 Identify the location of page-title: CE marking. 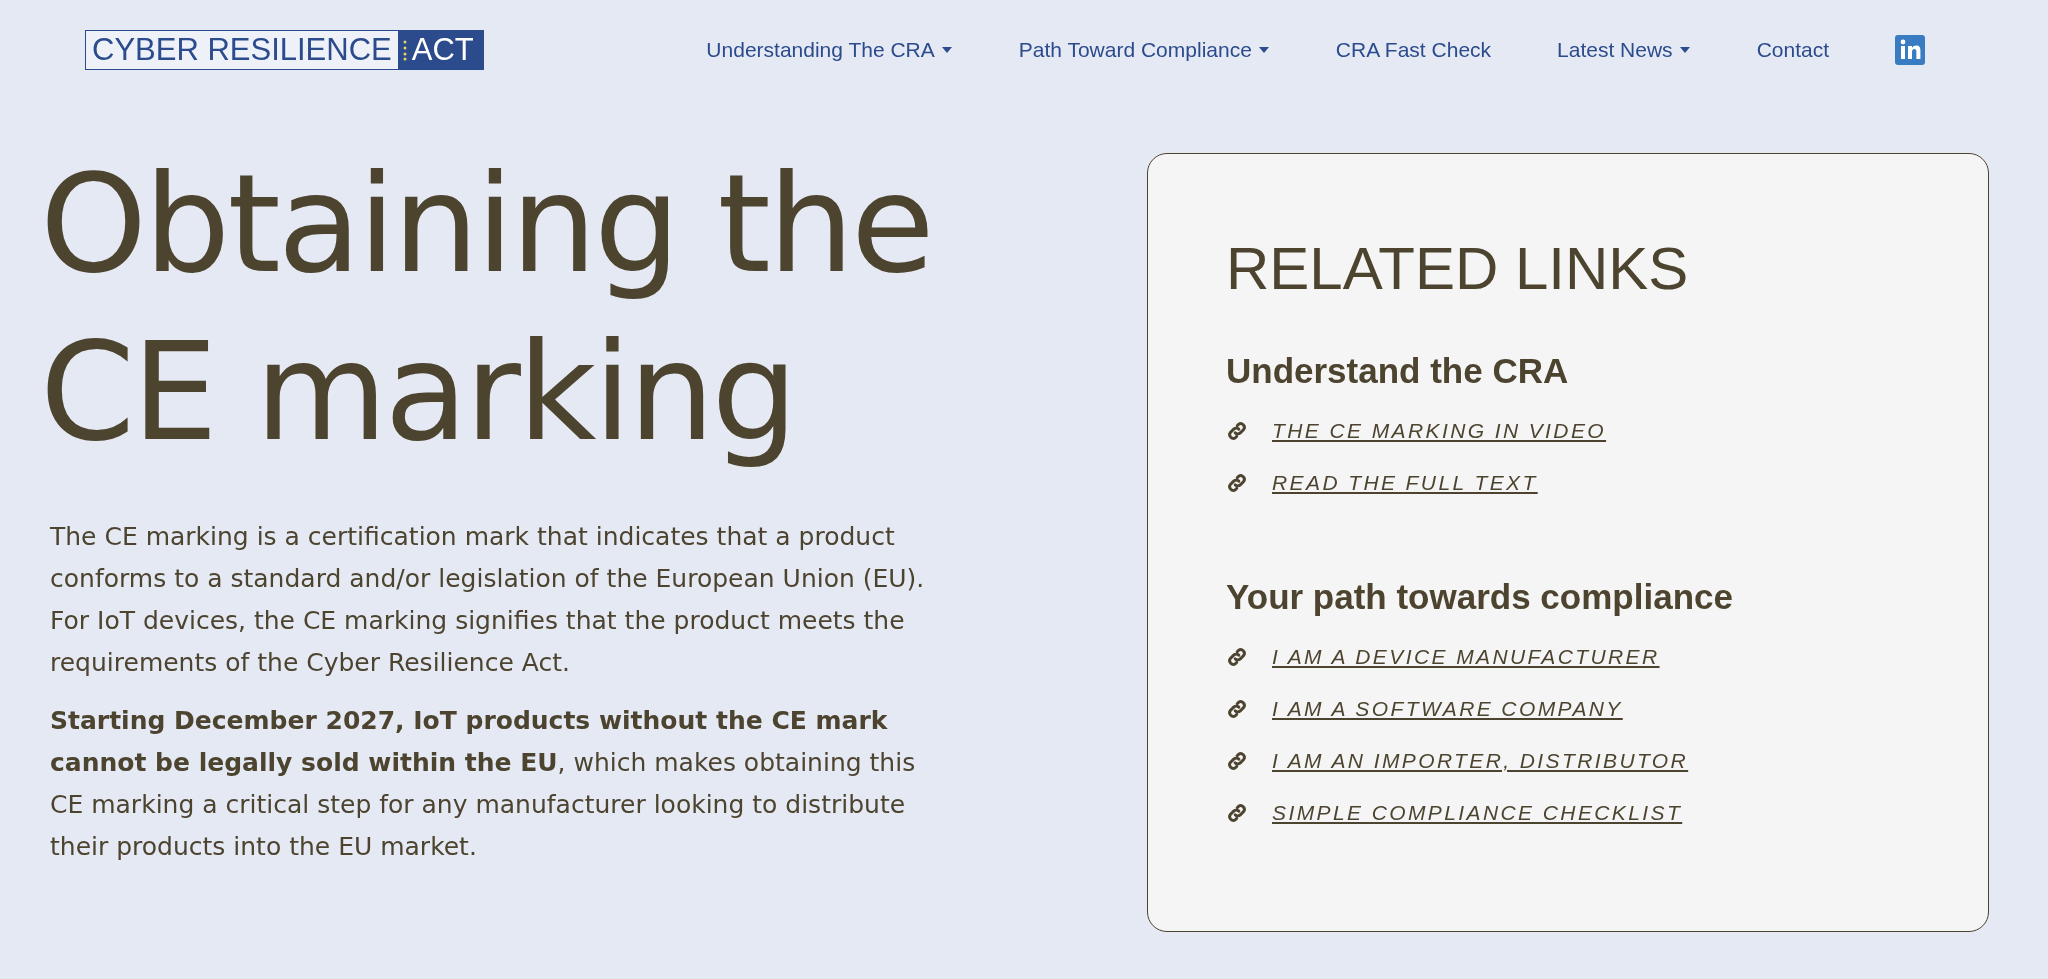
(418, 392).